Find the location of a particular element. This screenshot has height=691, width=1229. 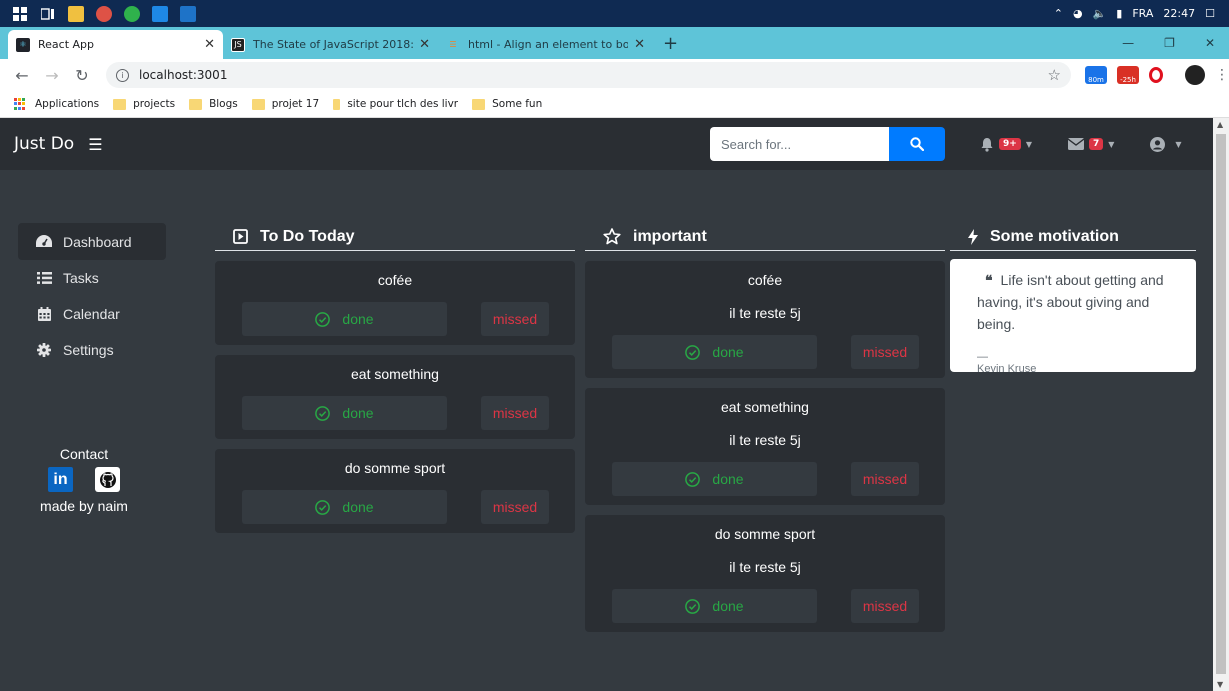

volume-icon: 🔈 is located at coordinates (1100, 13).